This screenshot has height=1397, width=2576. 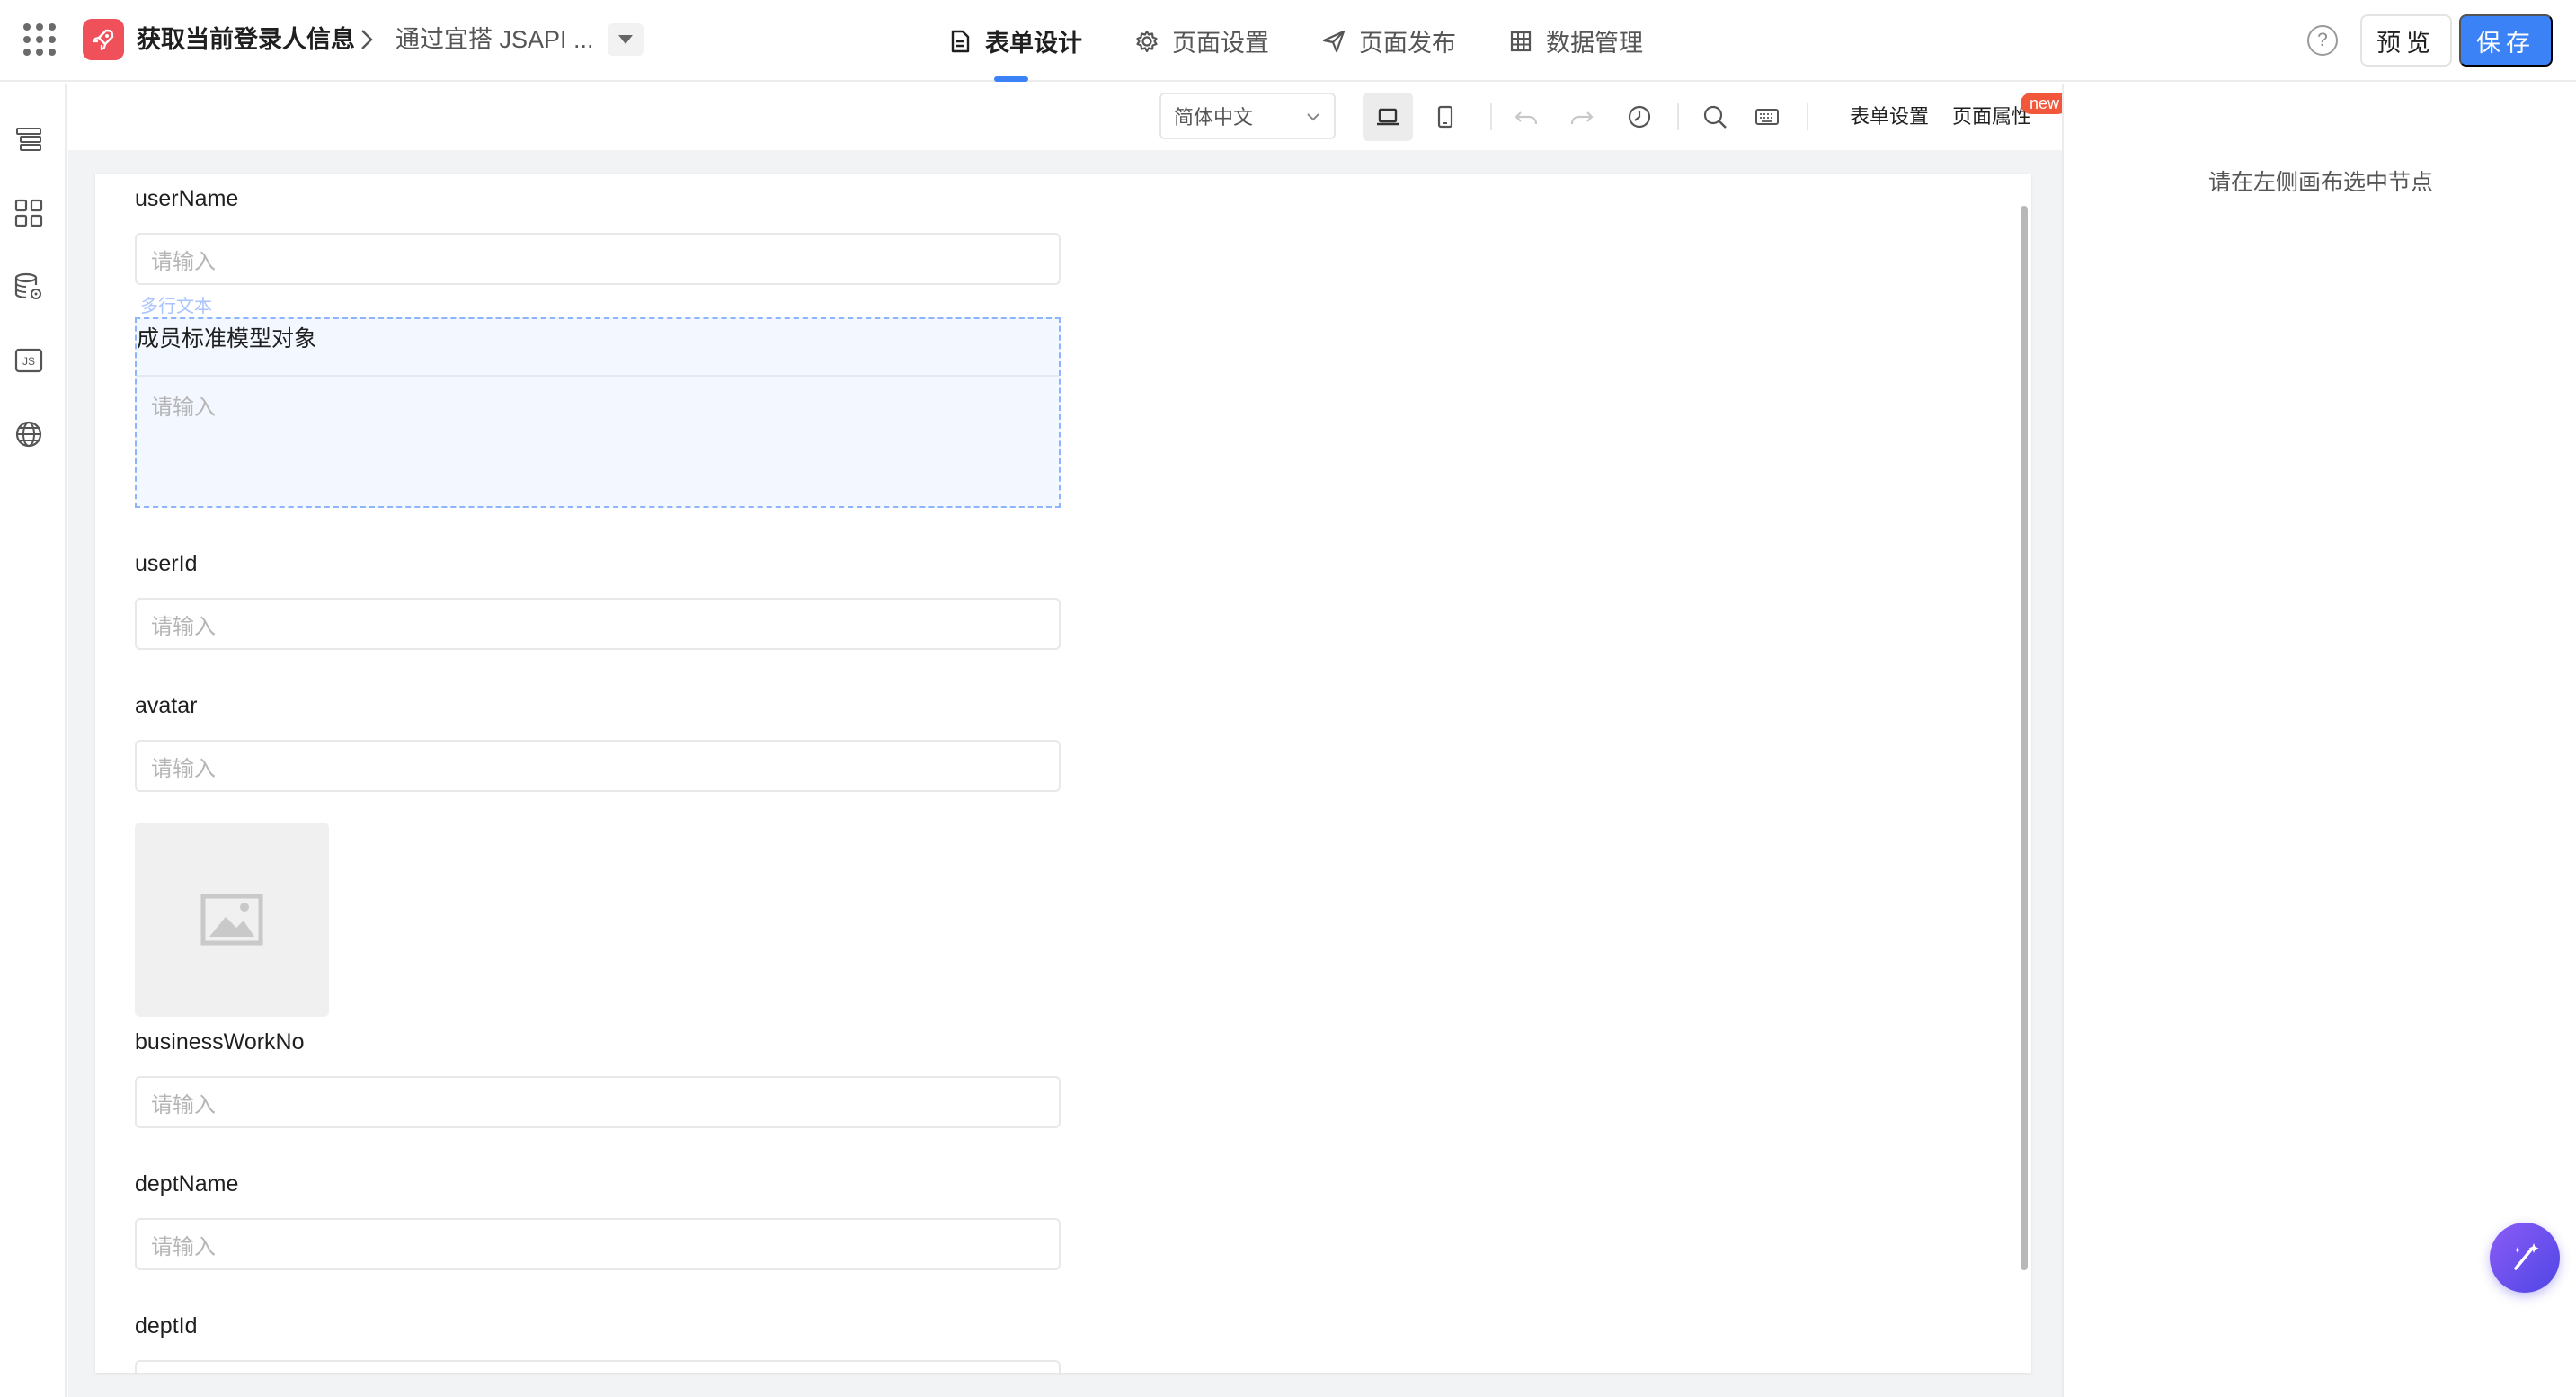 What do you see at coordinates (598, 441) in the screenshot?
I see `member-model-textarea: 请输入` at bounding box center [598, 441].